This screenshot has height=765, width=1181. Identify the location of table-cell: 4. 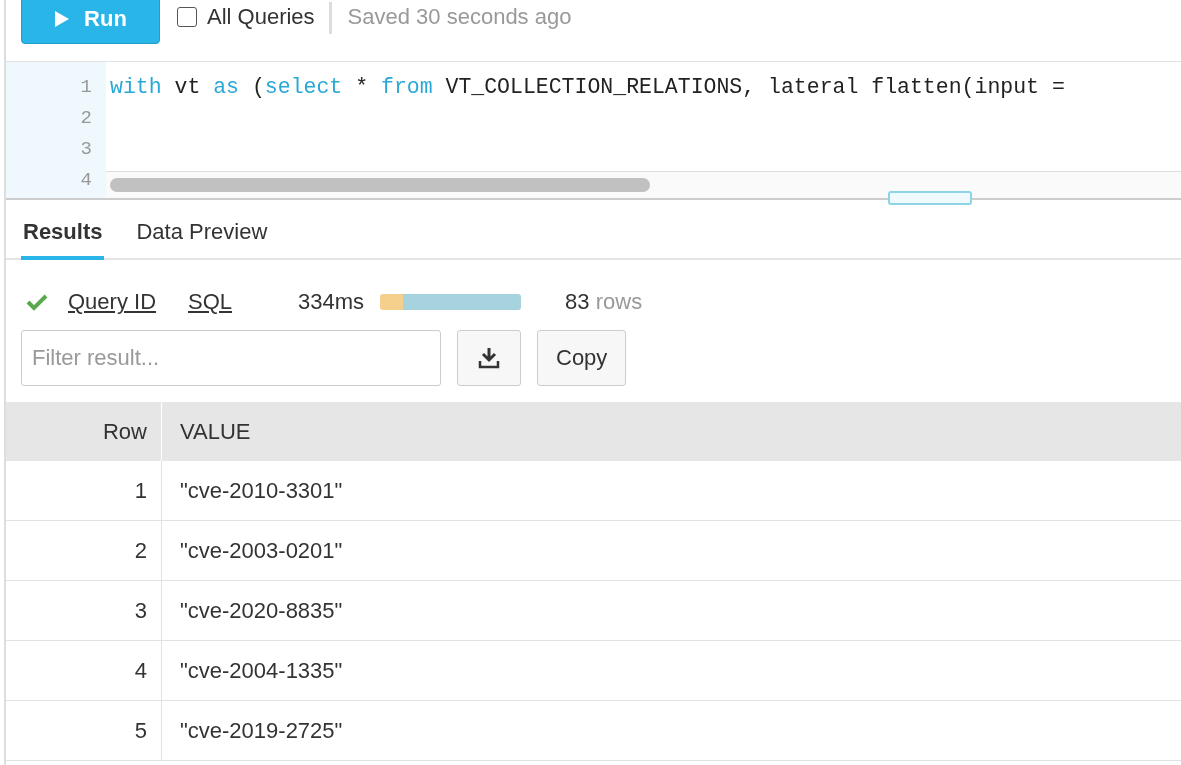
(84, 670).